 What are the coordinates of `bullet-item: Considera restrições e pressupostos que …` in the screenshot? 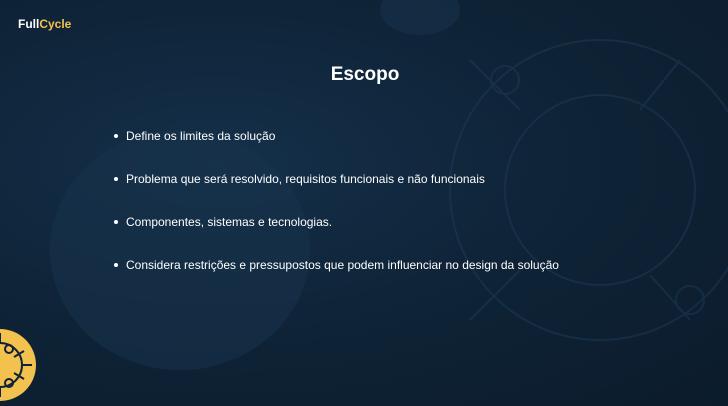 It's located at (336, 265).